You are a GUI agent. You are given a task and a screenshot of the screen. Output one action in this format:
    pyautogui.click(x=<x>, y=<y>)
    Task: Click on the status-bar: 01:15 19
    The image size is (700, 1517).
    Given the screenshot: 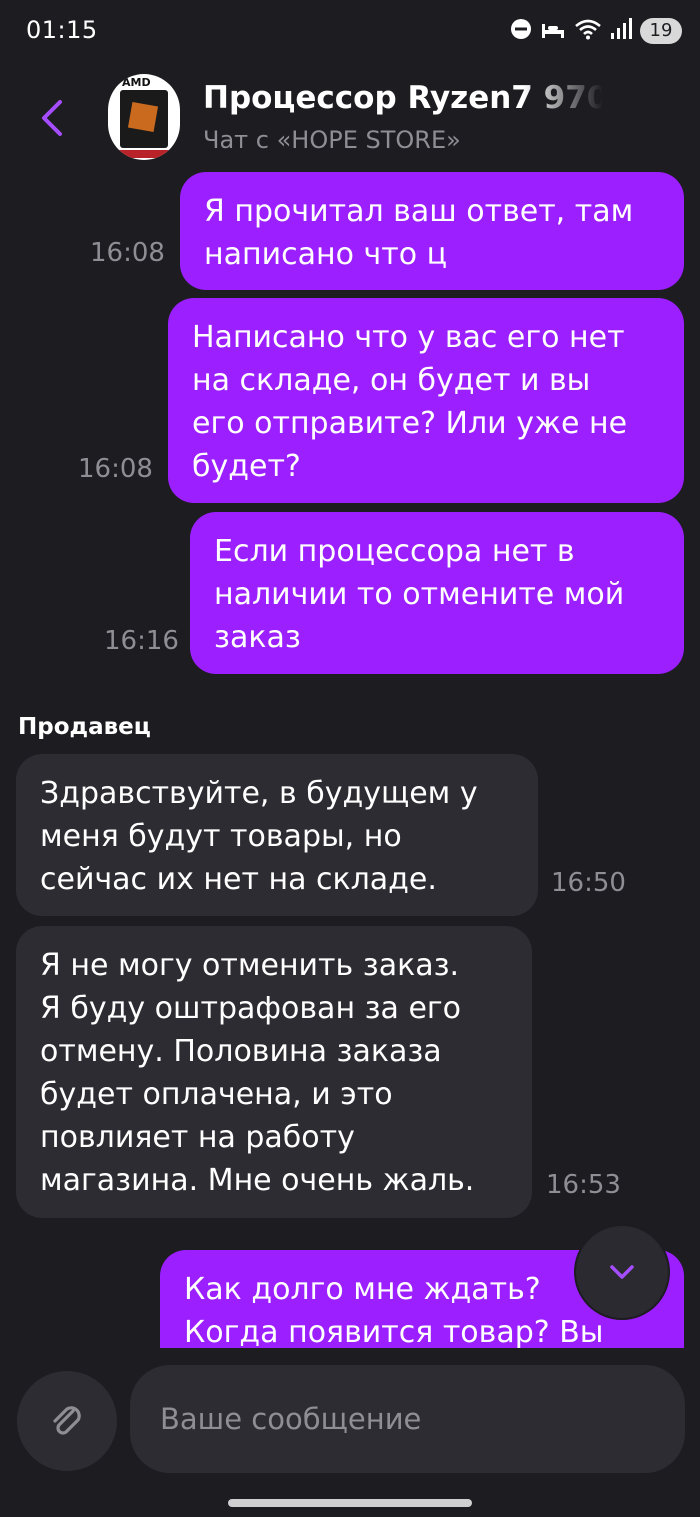 What is the action you would take?
    pyautogui.click(x=350, y=34)
    